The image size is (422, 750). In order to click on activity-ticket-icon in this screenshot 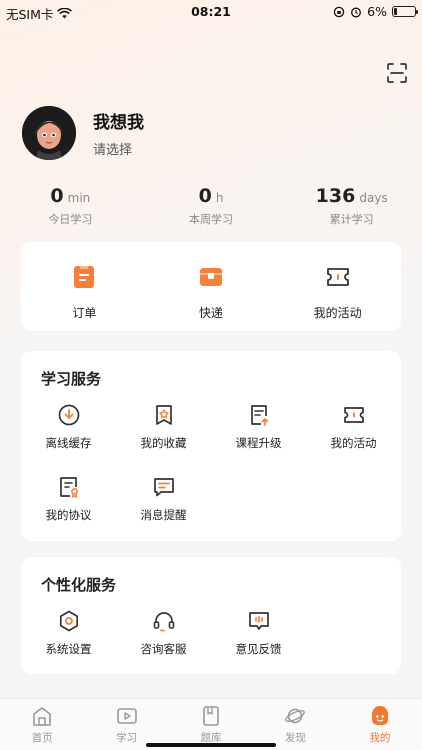, I will do `click(337, 277)`.